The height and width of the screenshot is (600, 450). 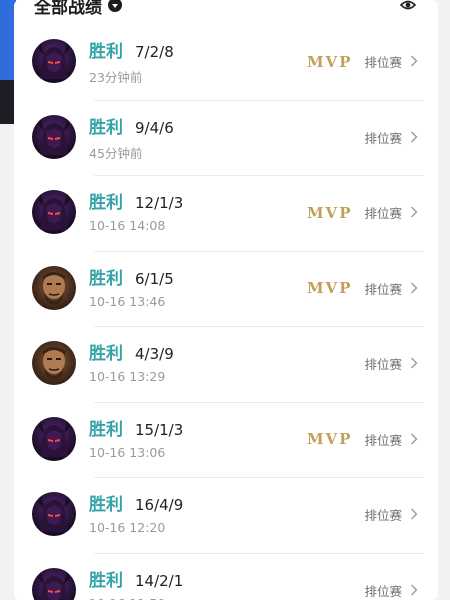 I want to click on match-time: 10-16 13:06, so click(x=127, y=452).